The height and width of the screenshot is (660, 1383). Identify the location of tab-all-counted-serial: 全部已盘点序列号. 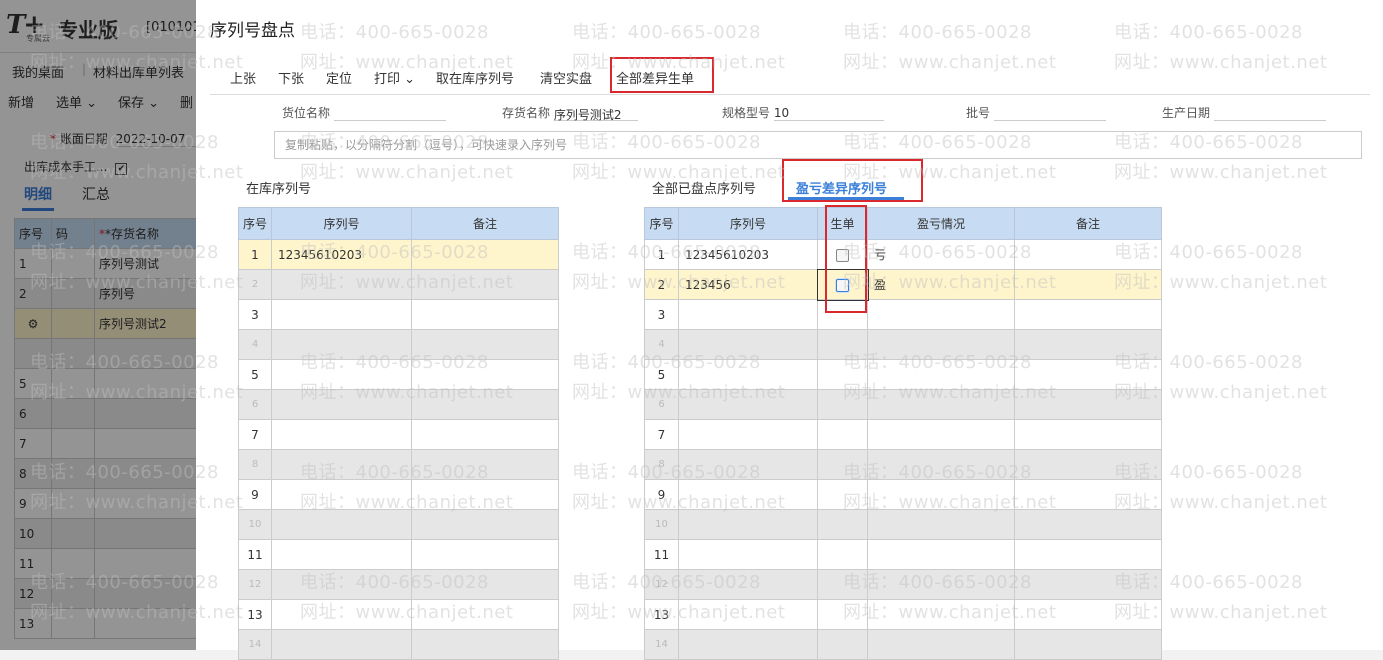
(704, 187).